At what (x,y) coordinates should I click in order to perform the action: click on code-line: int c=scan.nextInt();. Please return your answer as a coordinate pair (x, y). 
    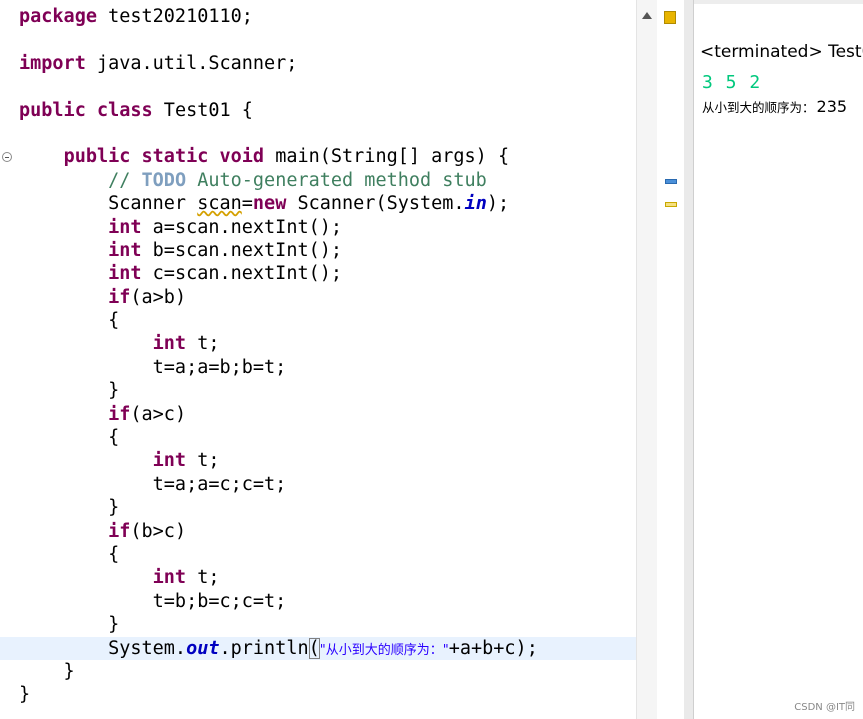
    Looking at the image, I should click on (327, 273).